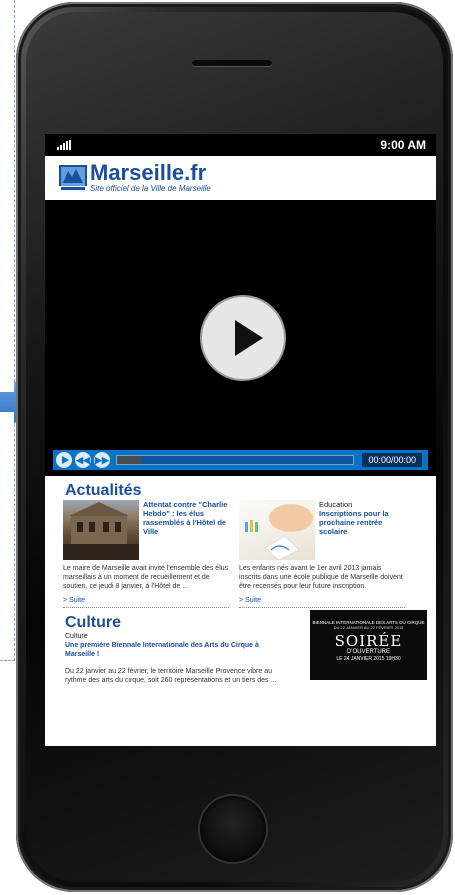 This screenshot has width=455, height=895. I want to click on section-title-actualites: Actualités, so click(250, 491).